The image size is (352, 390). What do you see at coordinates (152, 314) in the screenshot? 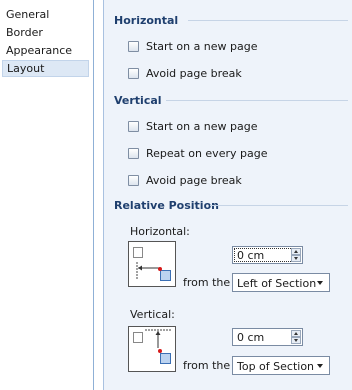
I see `rel-vertical-label: Vertical:` at bounding box center [152, 314].